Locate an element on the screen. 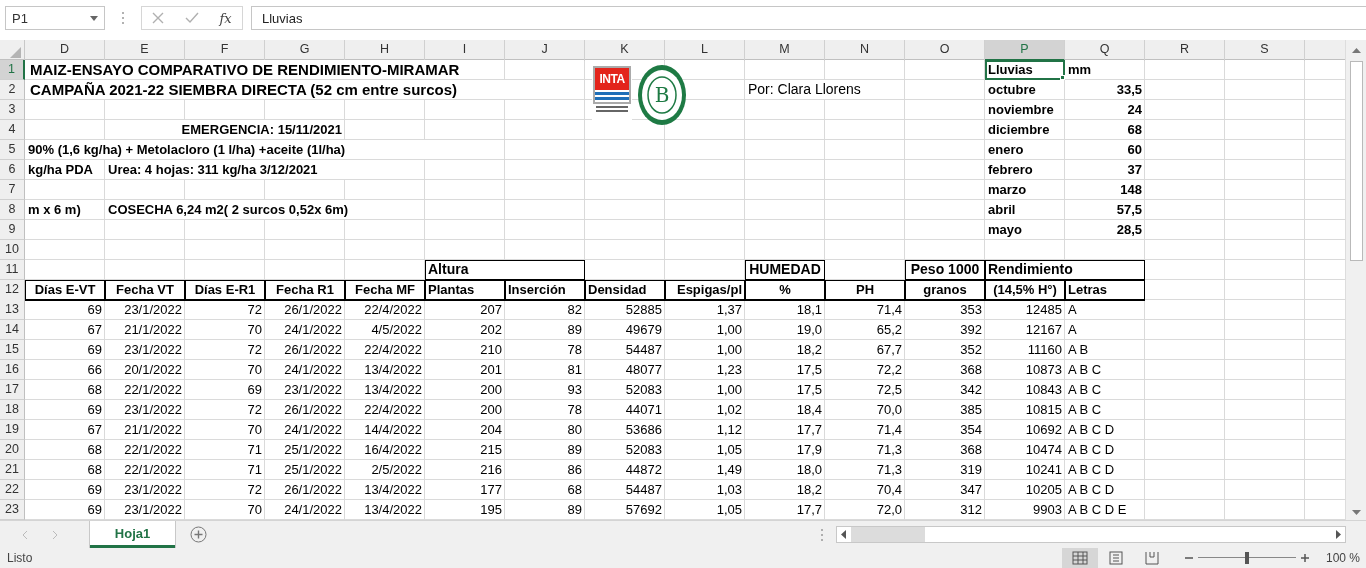 The width and height of the screenshot is (1366, 568). page-icon is located at coordinates (1116, 558).